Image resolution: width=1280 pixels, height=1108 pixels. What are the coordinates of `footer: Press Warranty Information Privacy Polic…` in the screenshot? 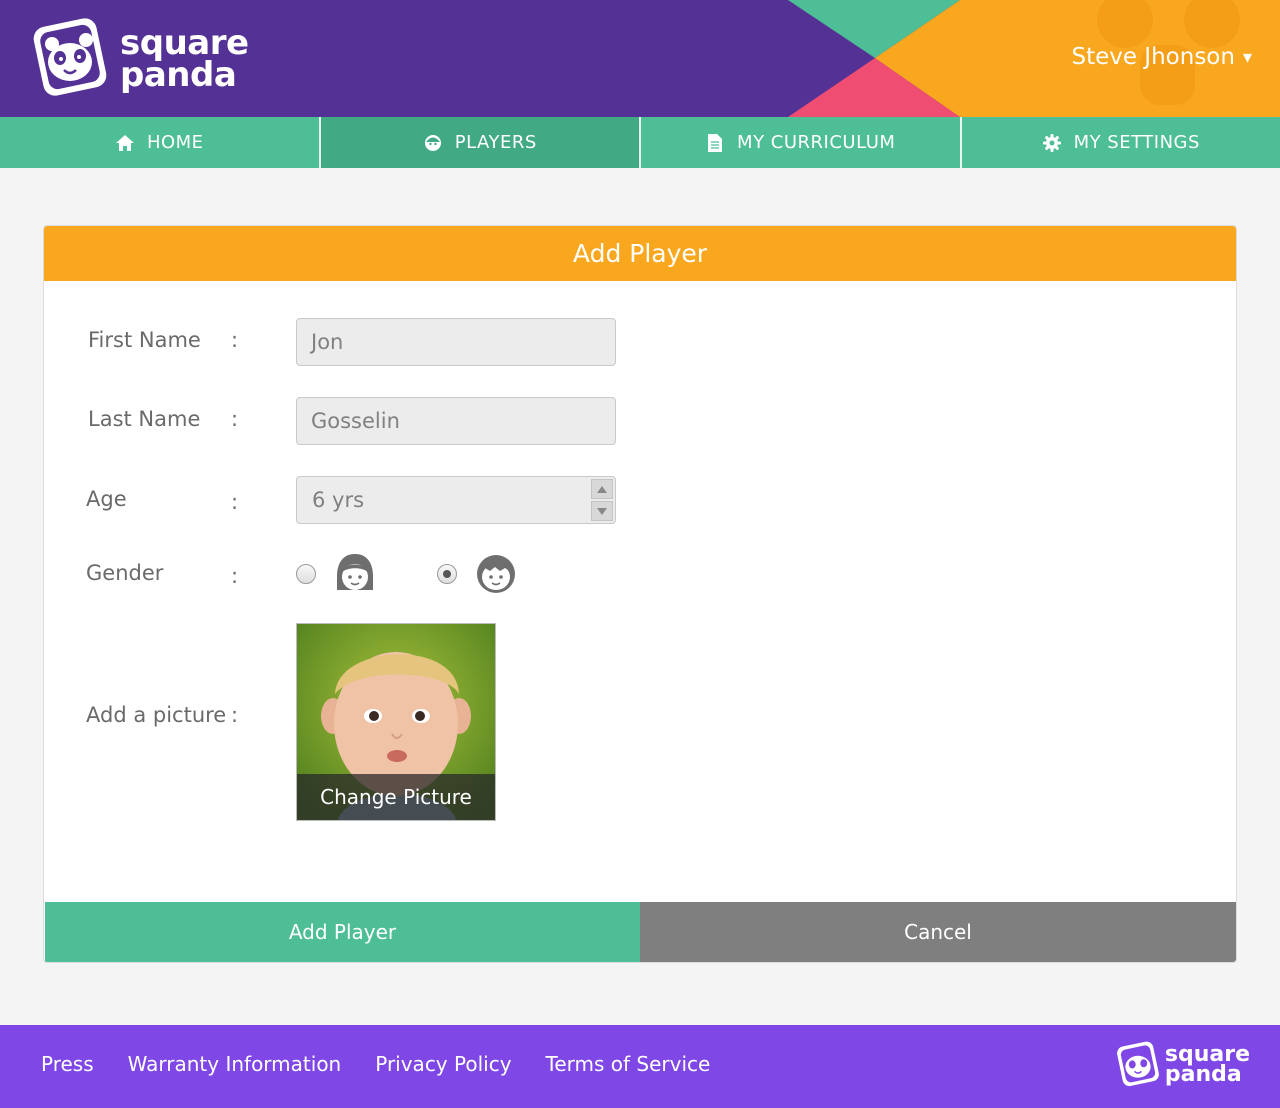 It's located at (640, 1066).